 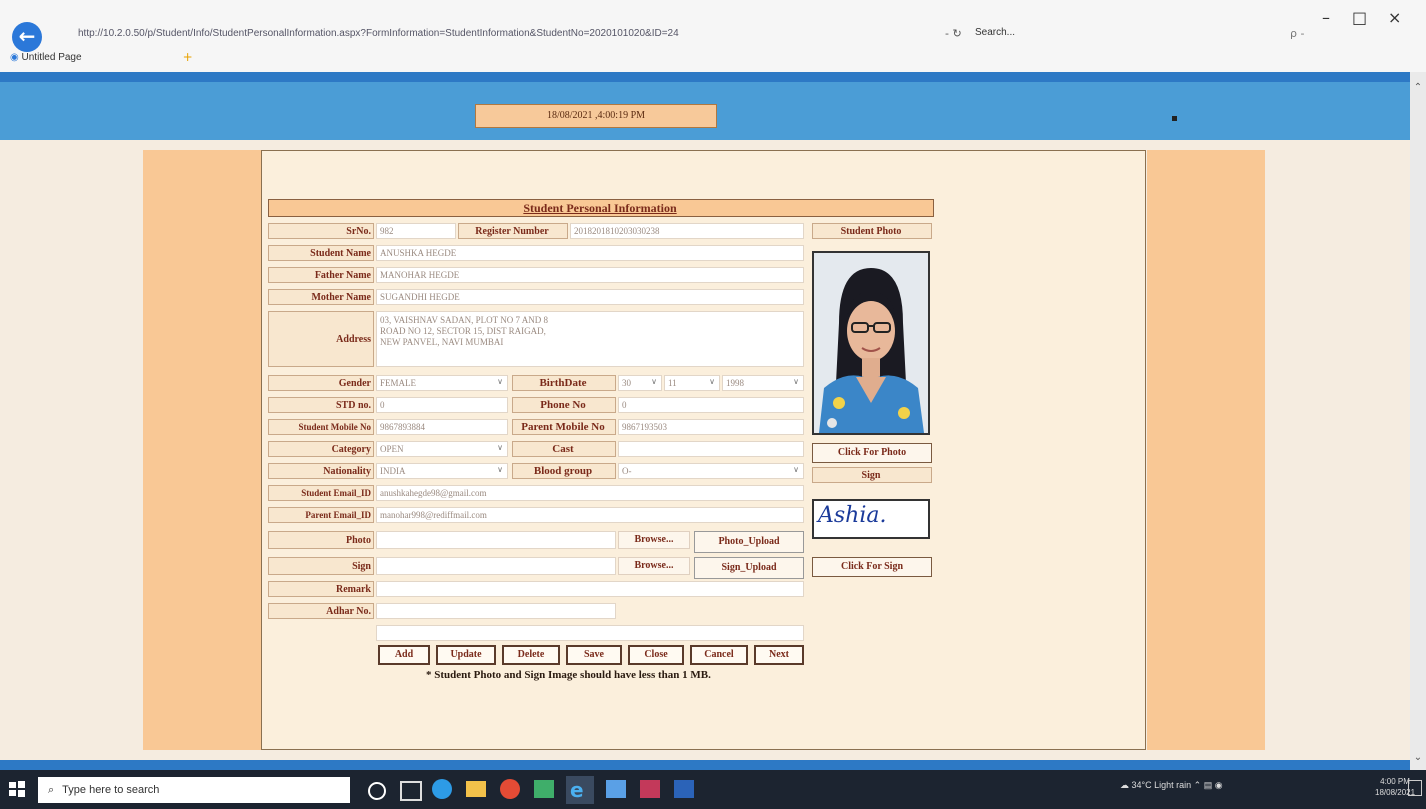 I want to click on std-no-field: 0, so click(x=442, y=405).